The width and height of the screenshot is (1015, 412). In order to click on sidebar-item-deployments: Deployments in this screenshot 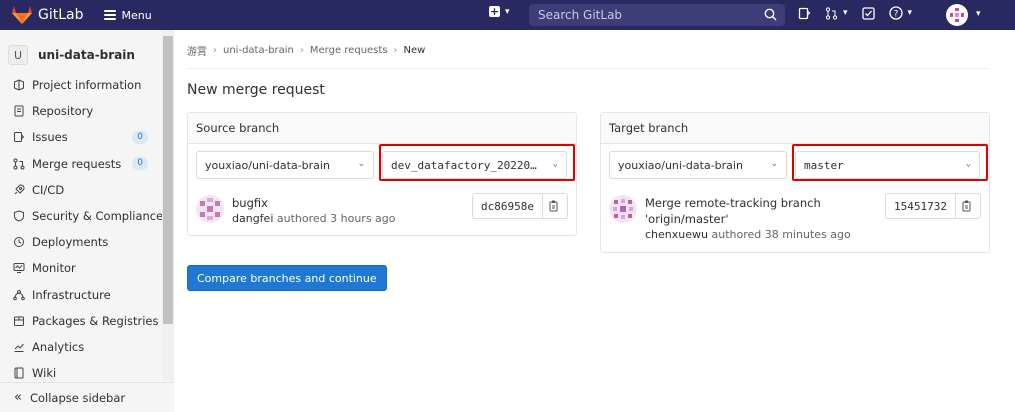, I will do `click(86, 242)`.